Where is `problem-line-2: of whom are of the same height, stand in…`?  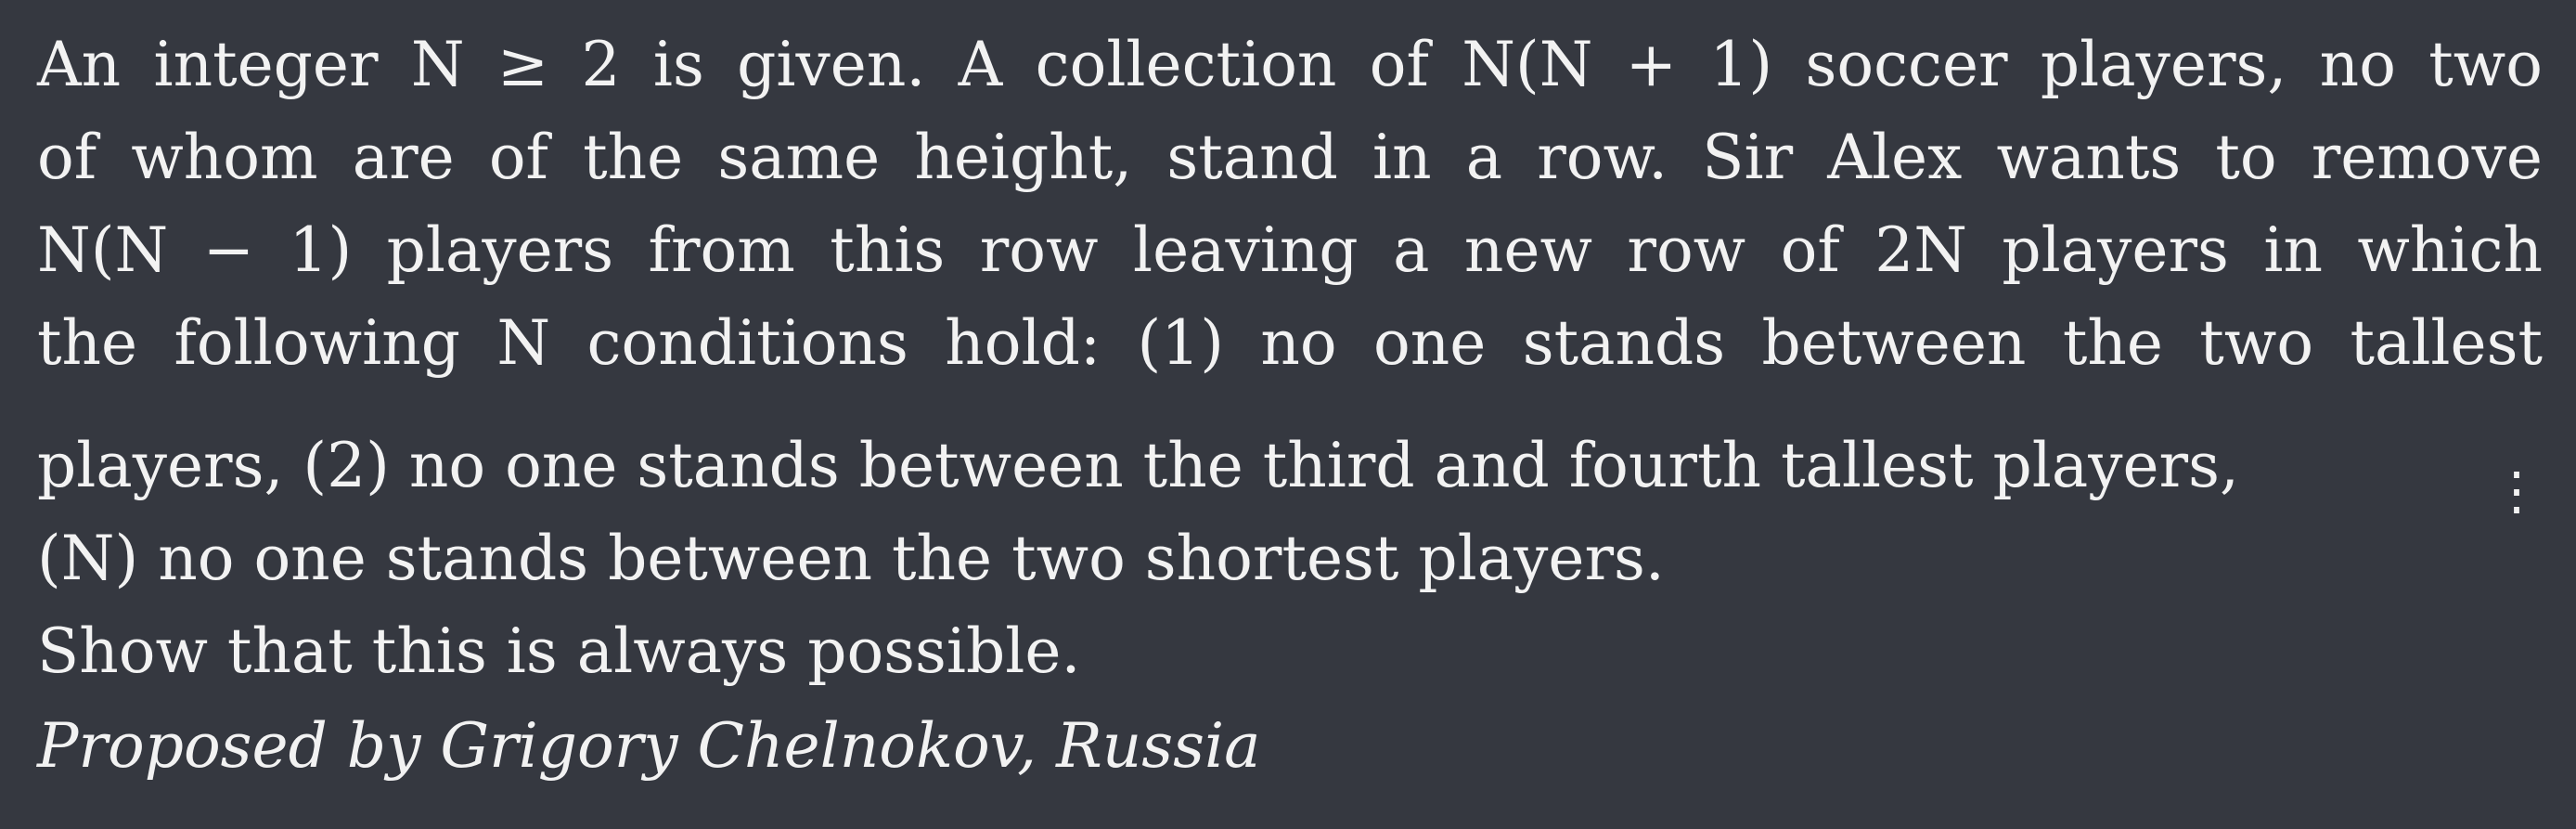 problem-line-2: of whom are of the same height, stand in… is located at coordinates (1290, 158).